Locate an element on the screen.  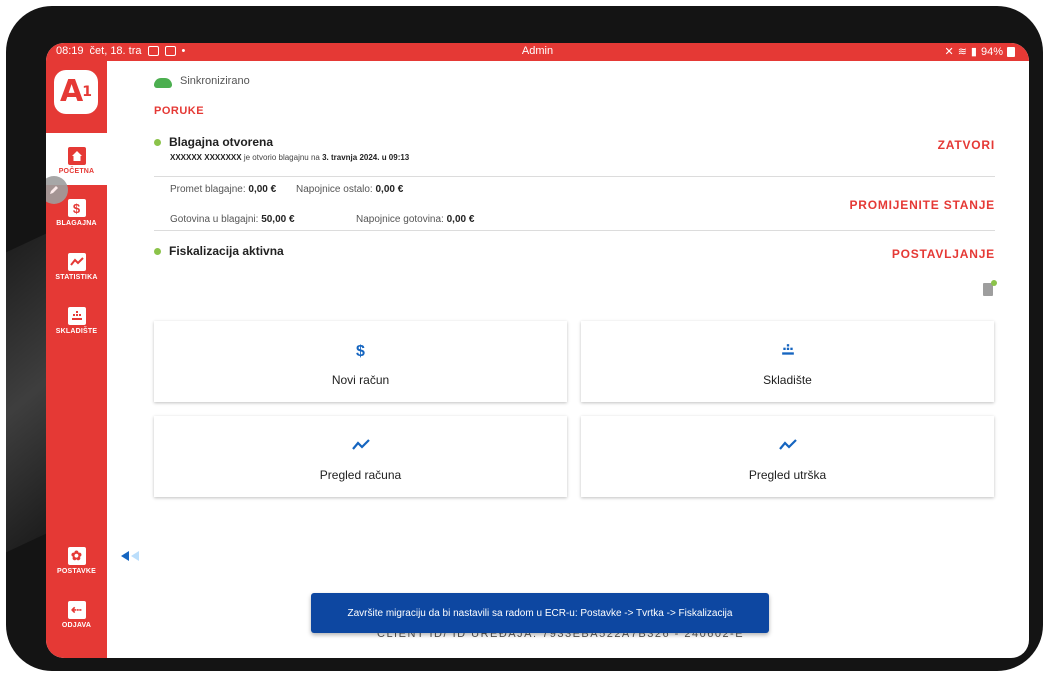
tile-skladiste: Skladište is located at coordinates (787, 361).